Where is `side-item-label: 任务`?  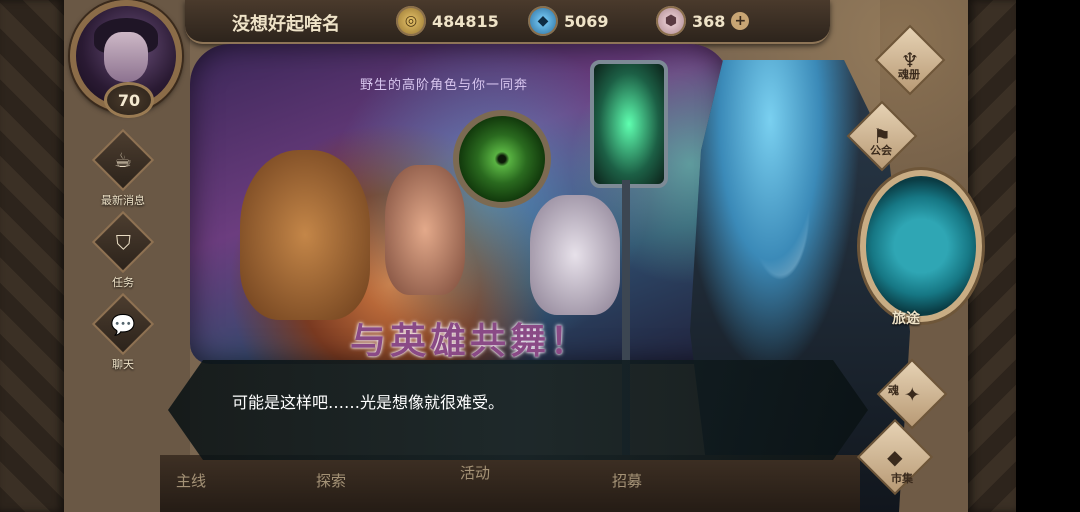
side-item-label: 任务 is located at coordinates (123, 282).